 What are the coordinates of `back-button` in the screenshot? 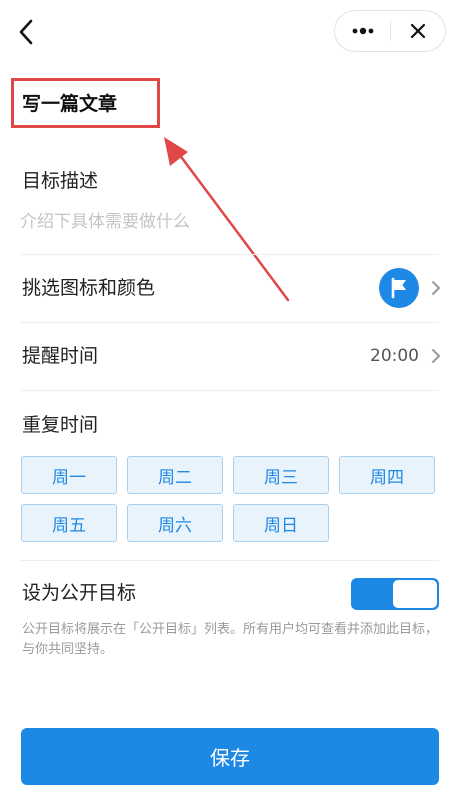 It's located at (26, 32).